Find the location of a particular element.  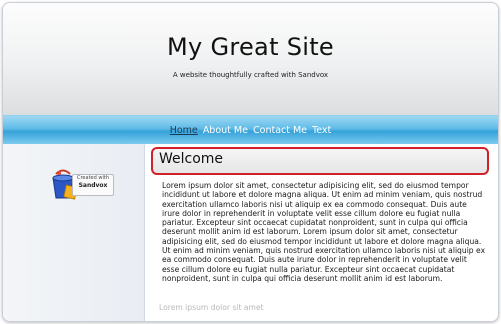

page-heading-box: Welcome is located at coordinates (320, 161).